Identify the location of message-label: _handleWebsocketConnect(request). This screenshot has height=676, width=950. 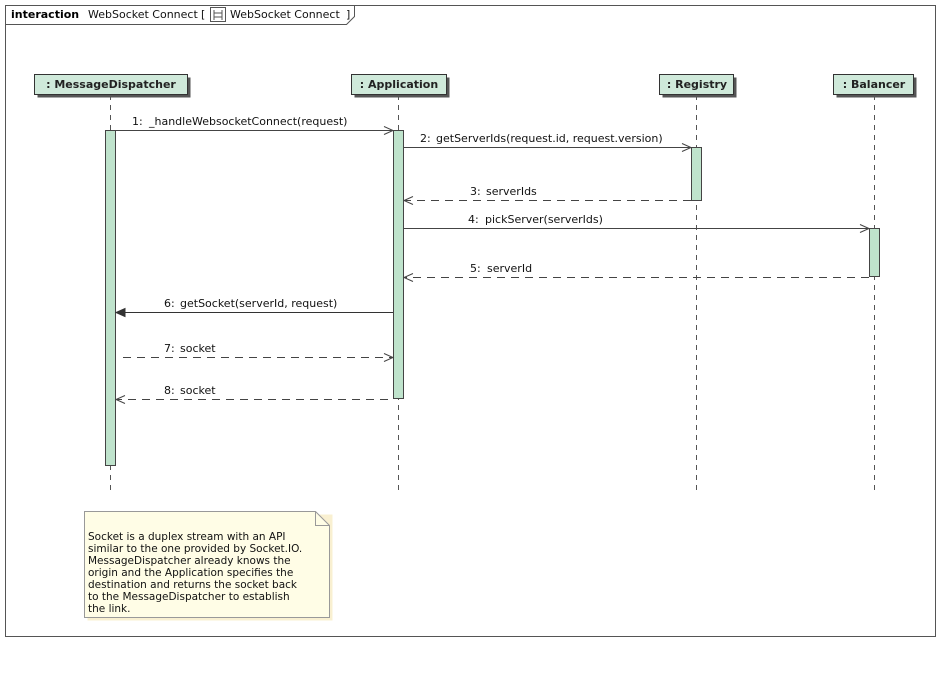
(247, 121).